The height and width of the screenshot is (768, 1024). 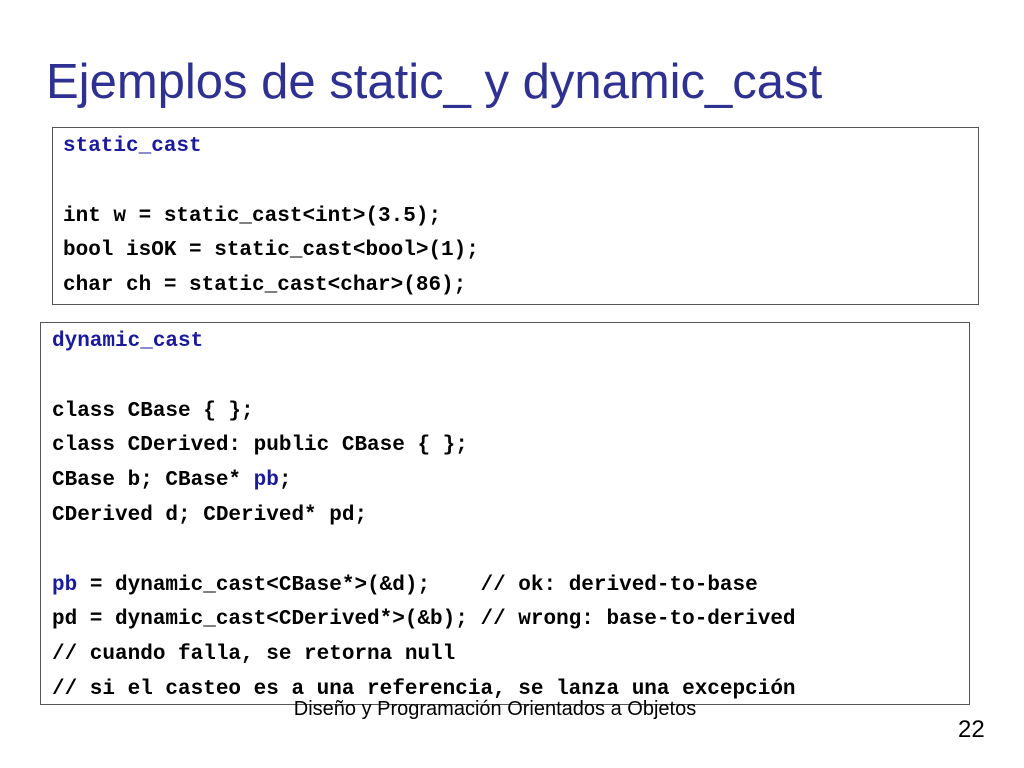 What do you see at coordinates (210, 515) in the screenshot?
I see `code-line-cderived-decl: CDerived d; CDerived* pd;` at bounding box center [210, 515].